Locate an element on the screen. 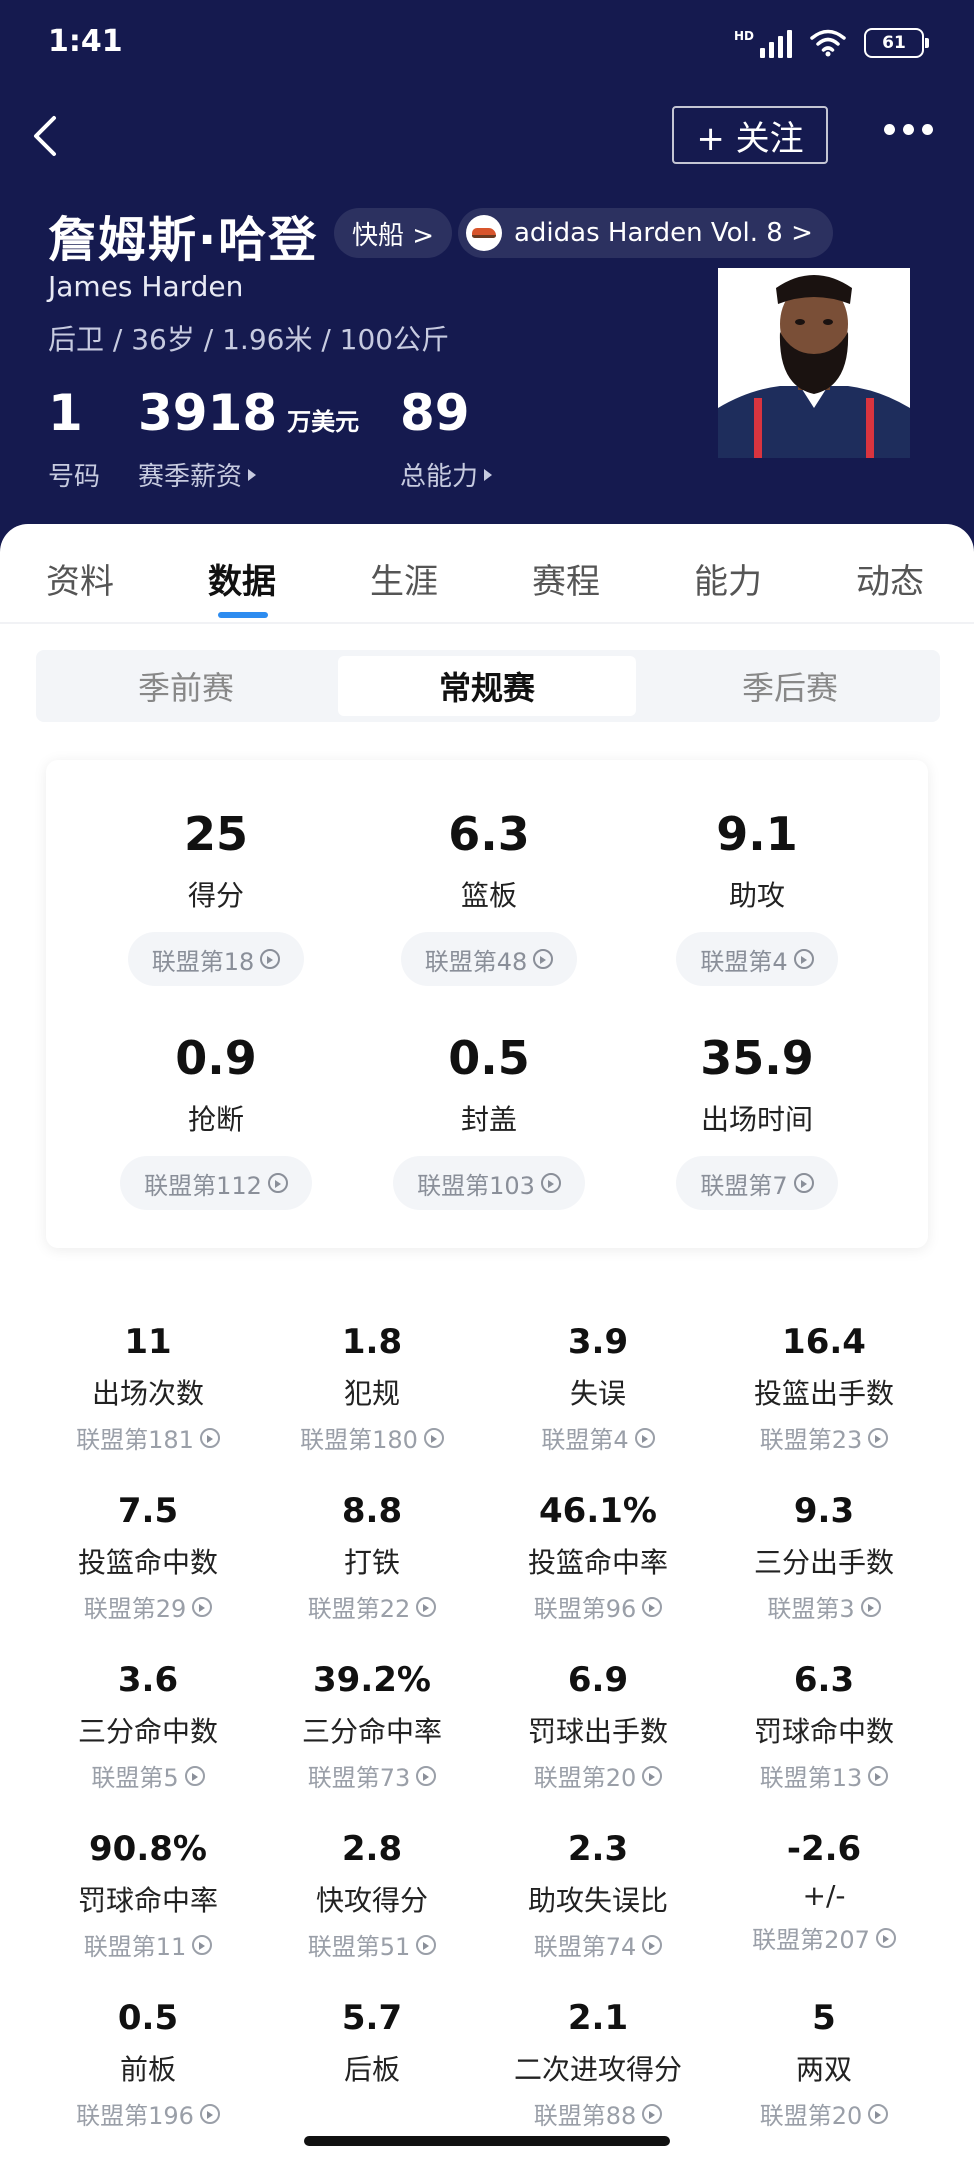 The width and height of the screenshot is (974, 2166). detail-stat-label: 两双 is located at coordinates (823, 2069).